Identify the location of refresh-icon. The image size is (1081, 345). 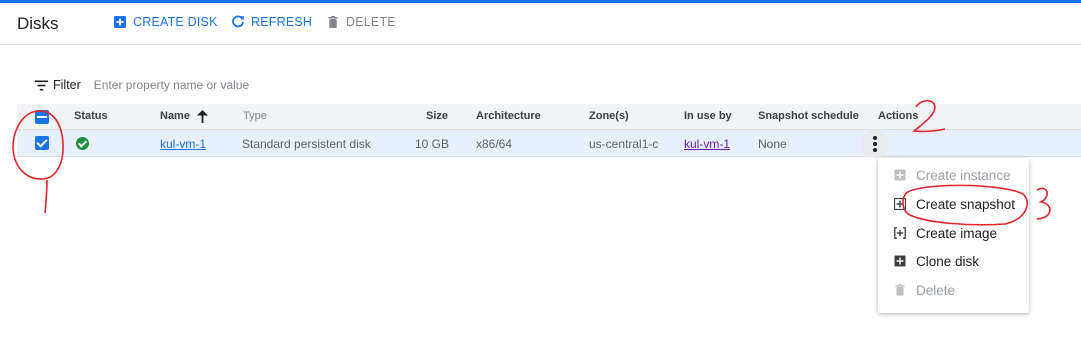
(238, 21).